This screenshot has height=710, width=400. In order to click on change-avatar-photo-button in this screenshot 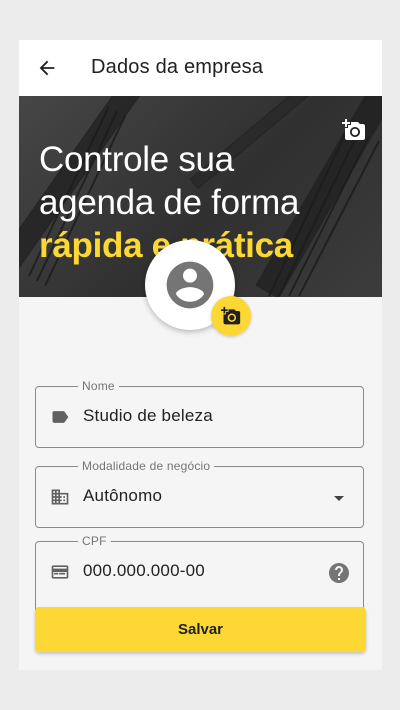, I will do `click(231, 316)`.